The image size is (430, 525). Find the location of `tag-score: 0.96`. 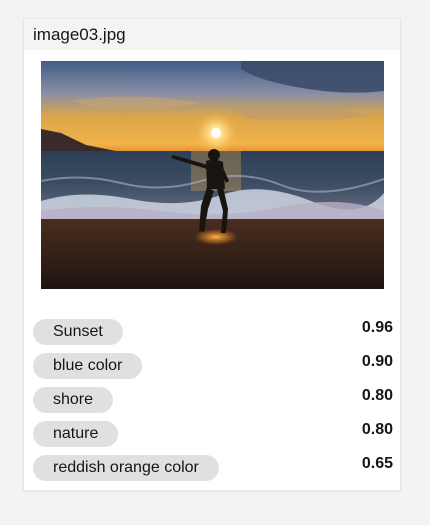

tag-score: 0.96 is located at coordinates (377, 327).